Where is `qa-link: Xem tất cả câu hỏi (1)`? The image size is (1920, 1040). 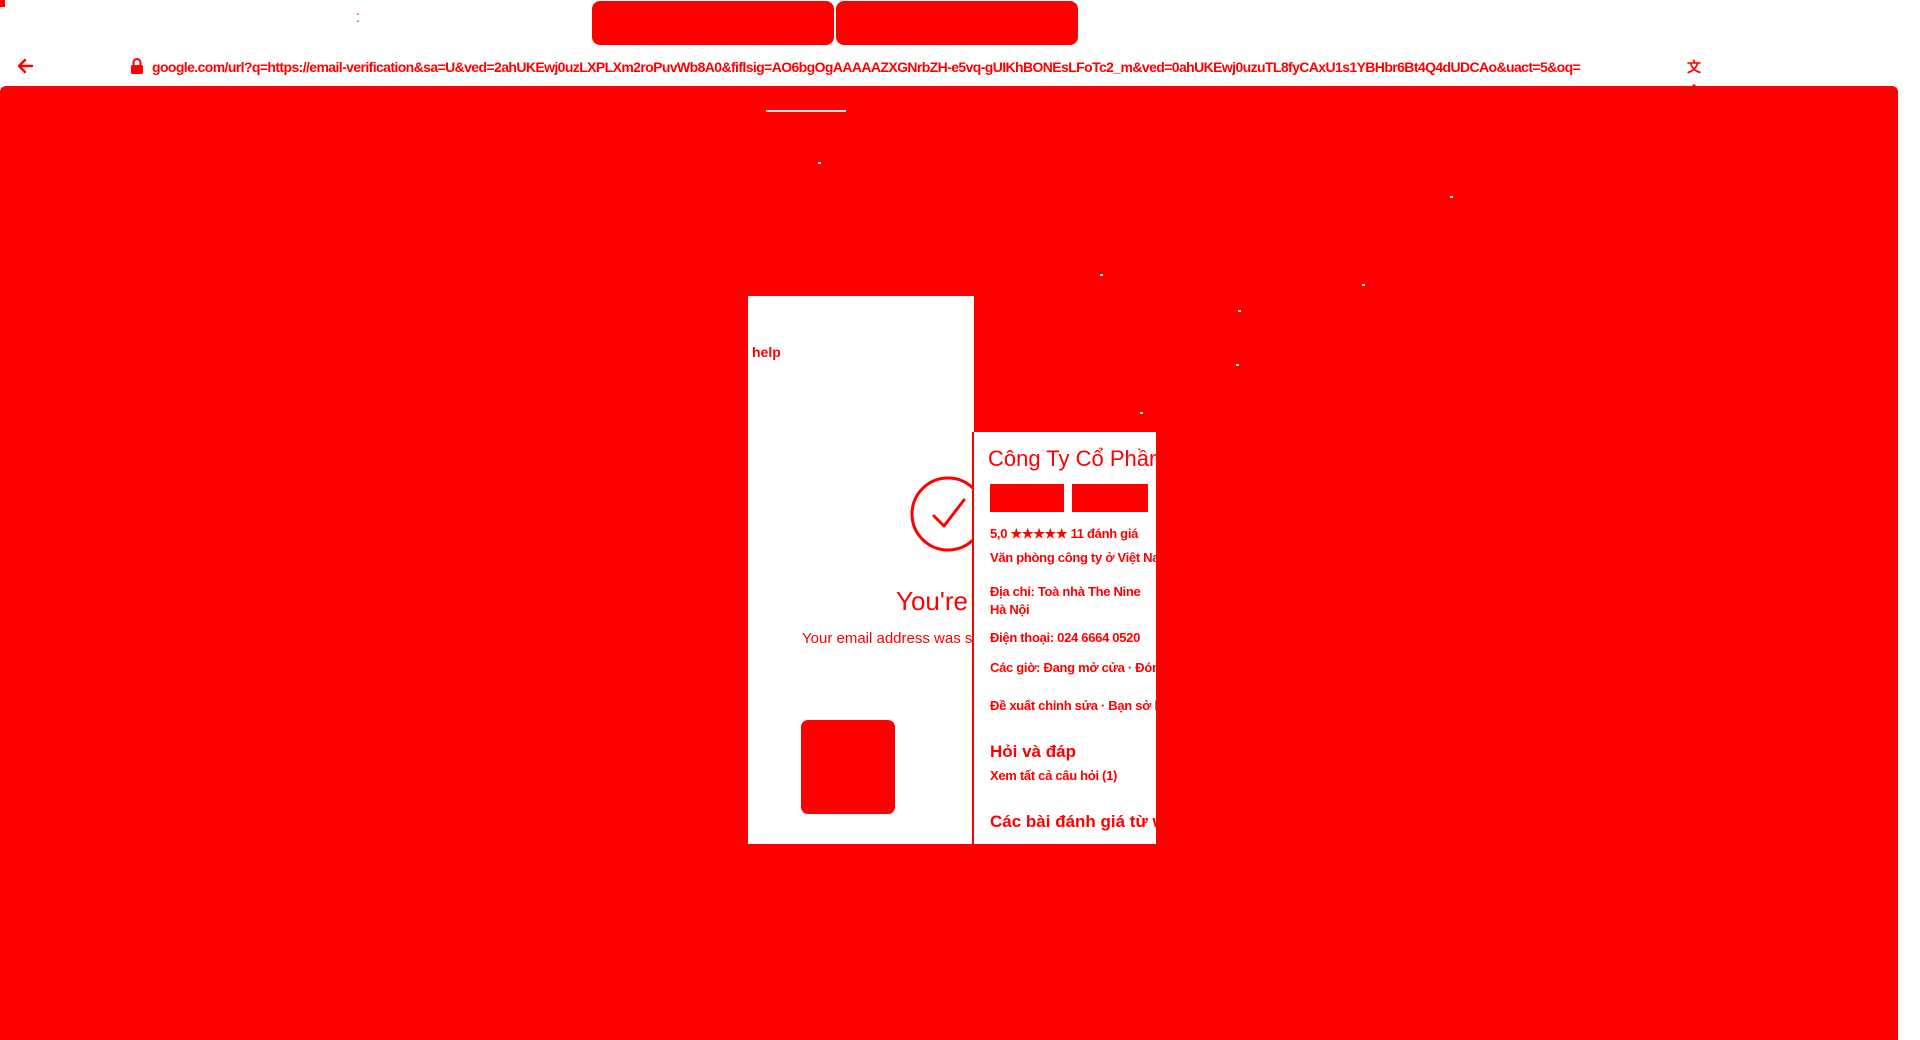
qa-link: Xem tất cả câu hỏi (1) is located at coordinates (1053, 775).